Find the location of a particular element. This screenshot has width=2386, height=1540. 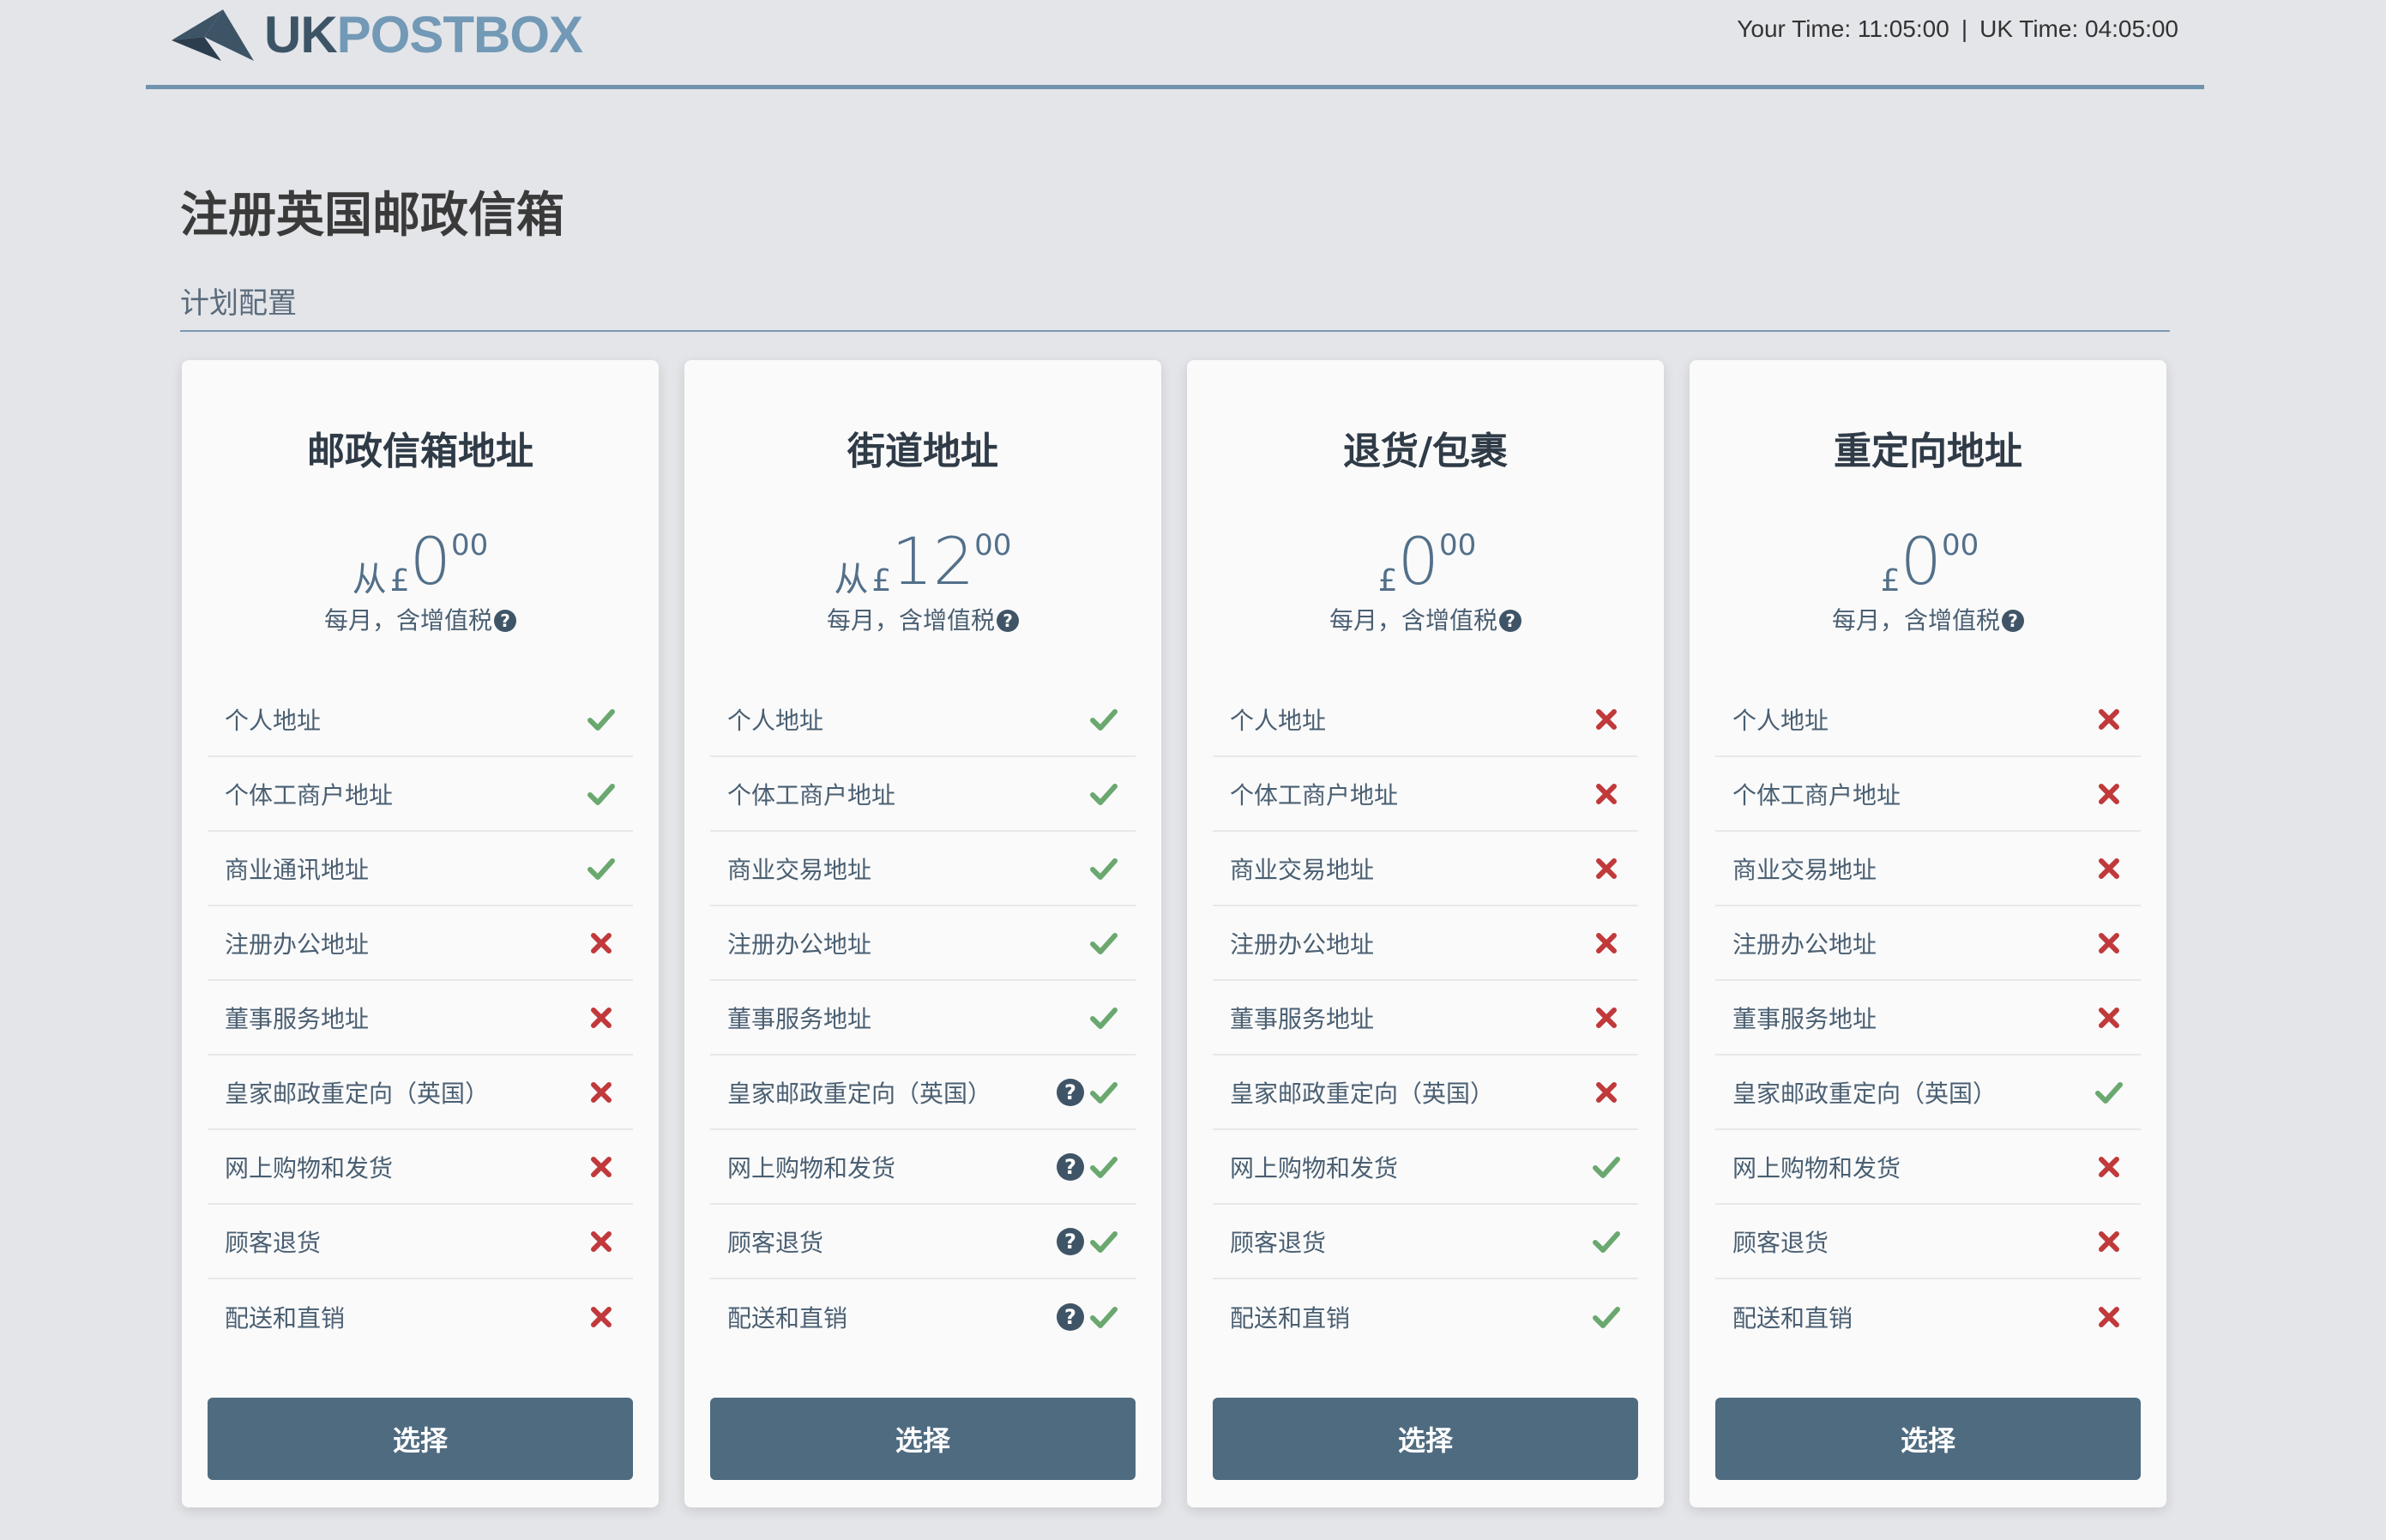

plan-price: 从 £000 is located at coordinates (421, 562).